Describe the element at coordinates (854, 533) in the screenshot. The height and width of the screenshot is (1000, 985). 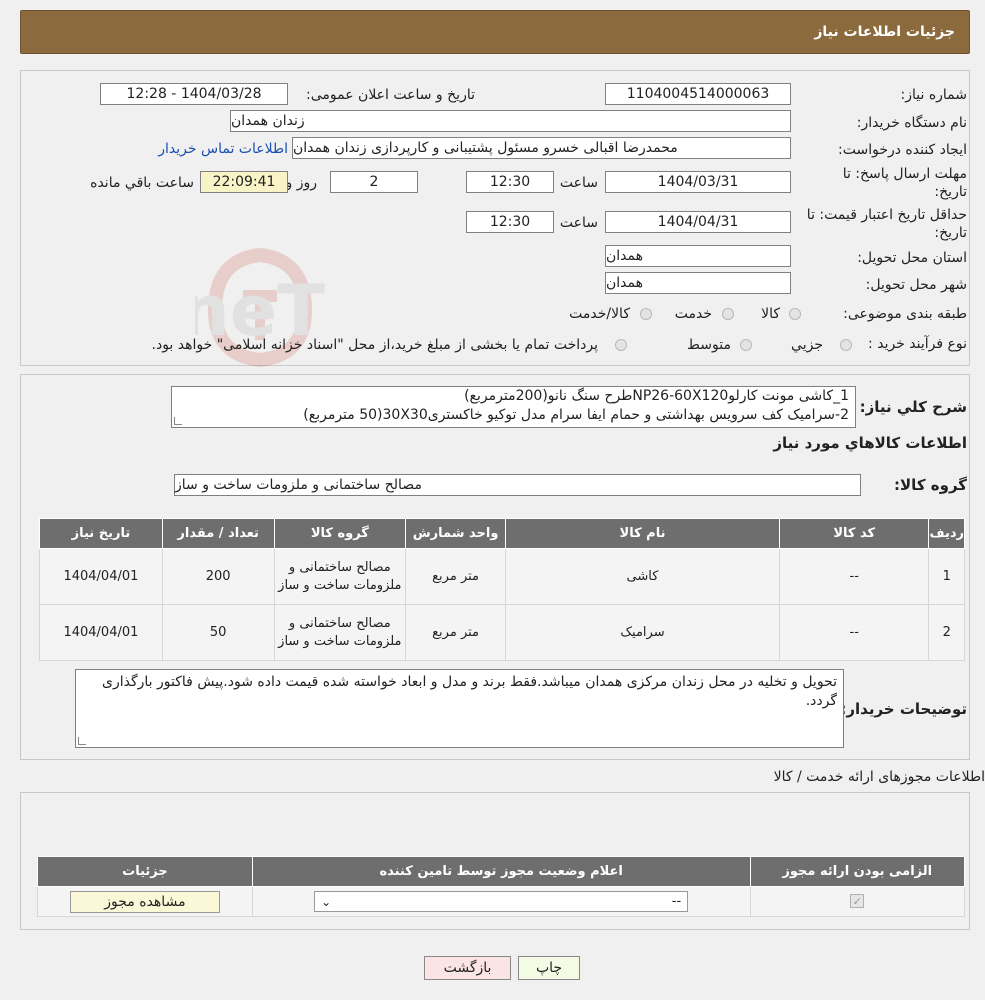
I see `col-code: کد کالا` at that location.